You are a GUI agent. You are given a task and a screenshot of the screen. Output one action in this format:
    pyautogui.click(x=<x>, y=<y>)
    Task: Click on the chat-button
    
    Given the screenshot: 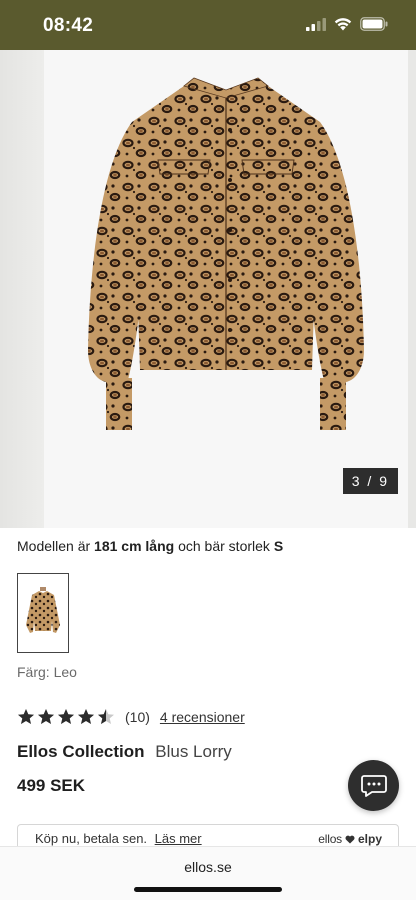 What is the action you would take?
    pyautogui.click(x=373, y=785)
    